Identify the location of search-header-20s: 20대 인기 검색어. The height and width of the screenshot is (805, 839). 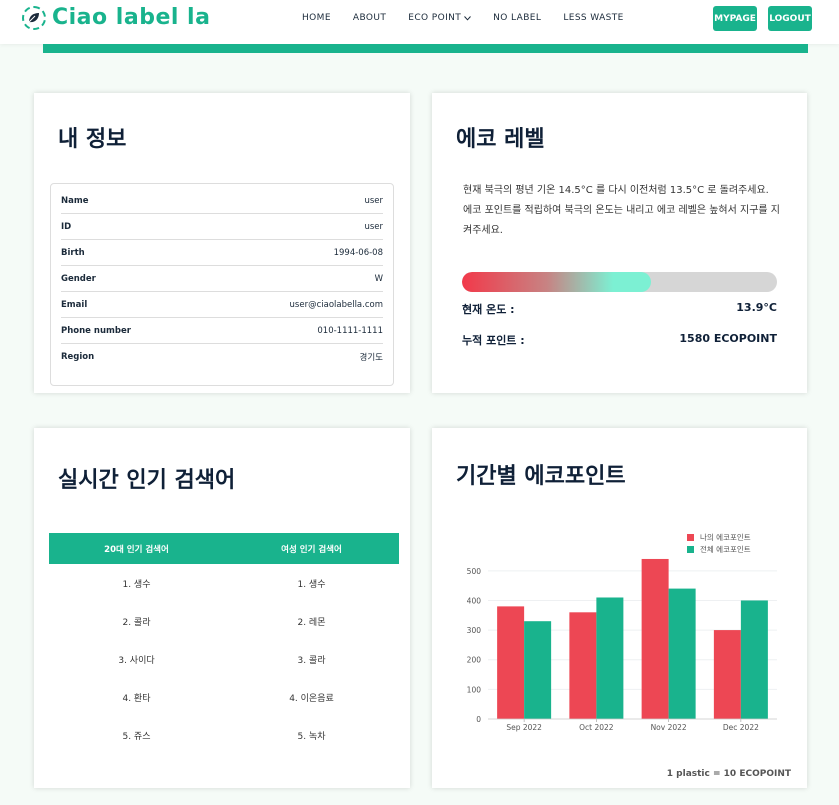
(136, 549).